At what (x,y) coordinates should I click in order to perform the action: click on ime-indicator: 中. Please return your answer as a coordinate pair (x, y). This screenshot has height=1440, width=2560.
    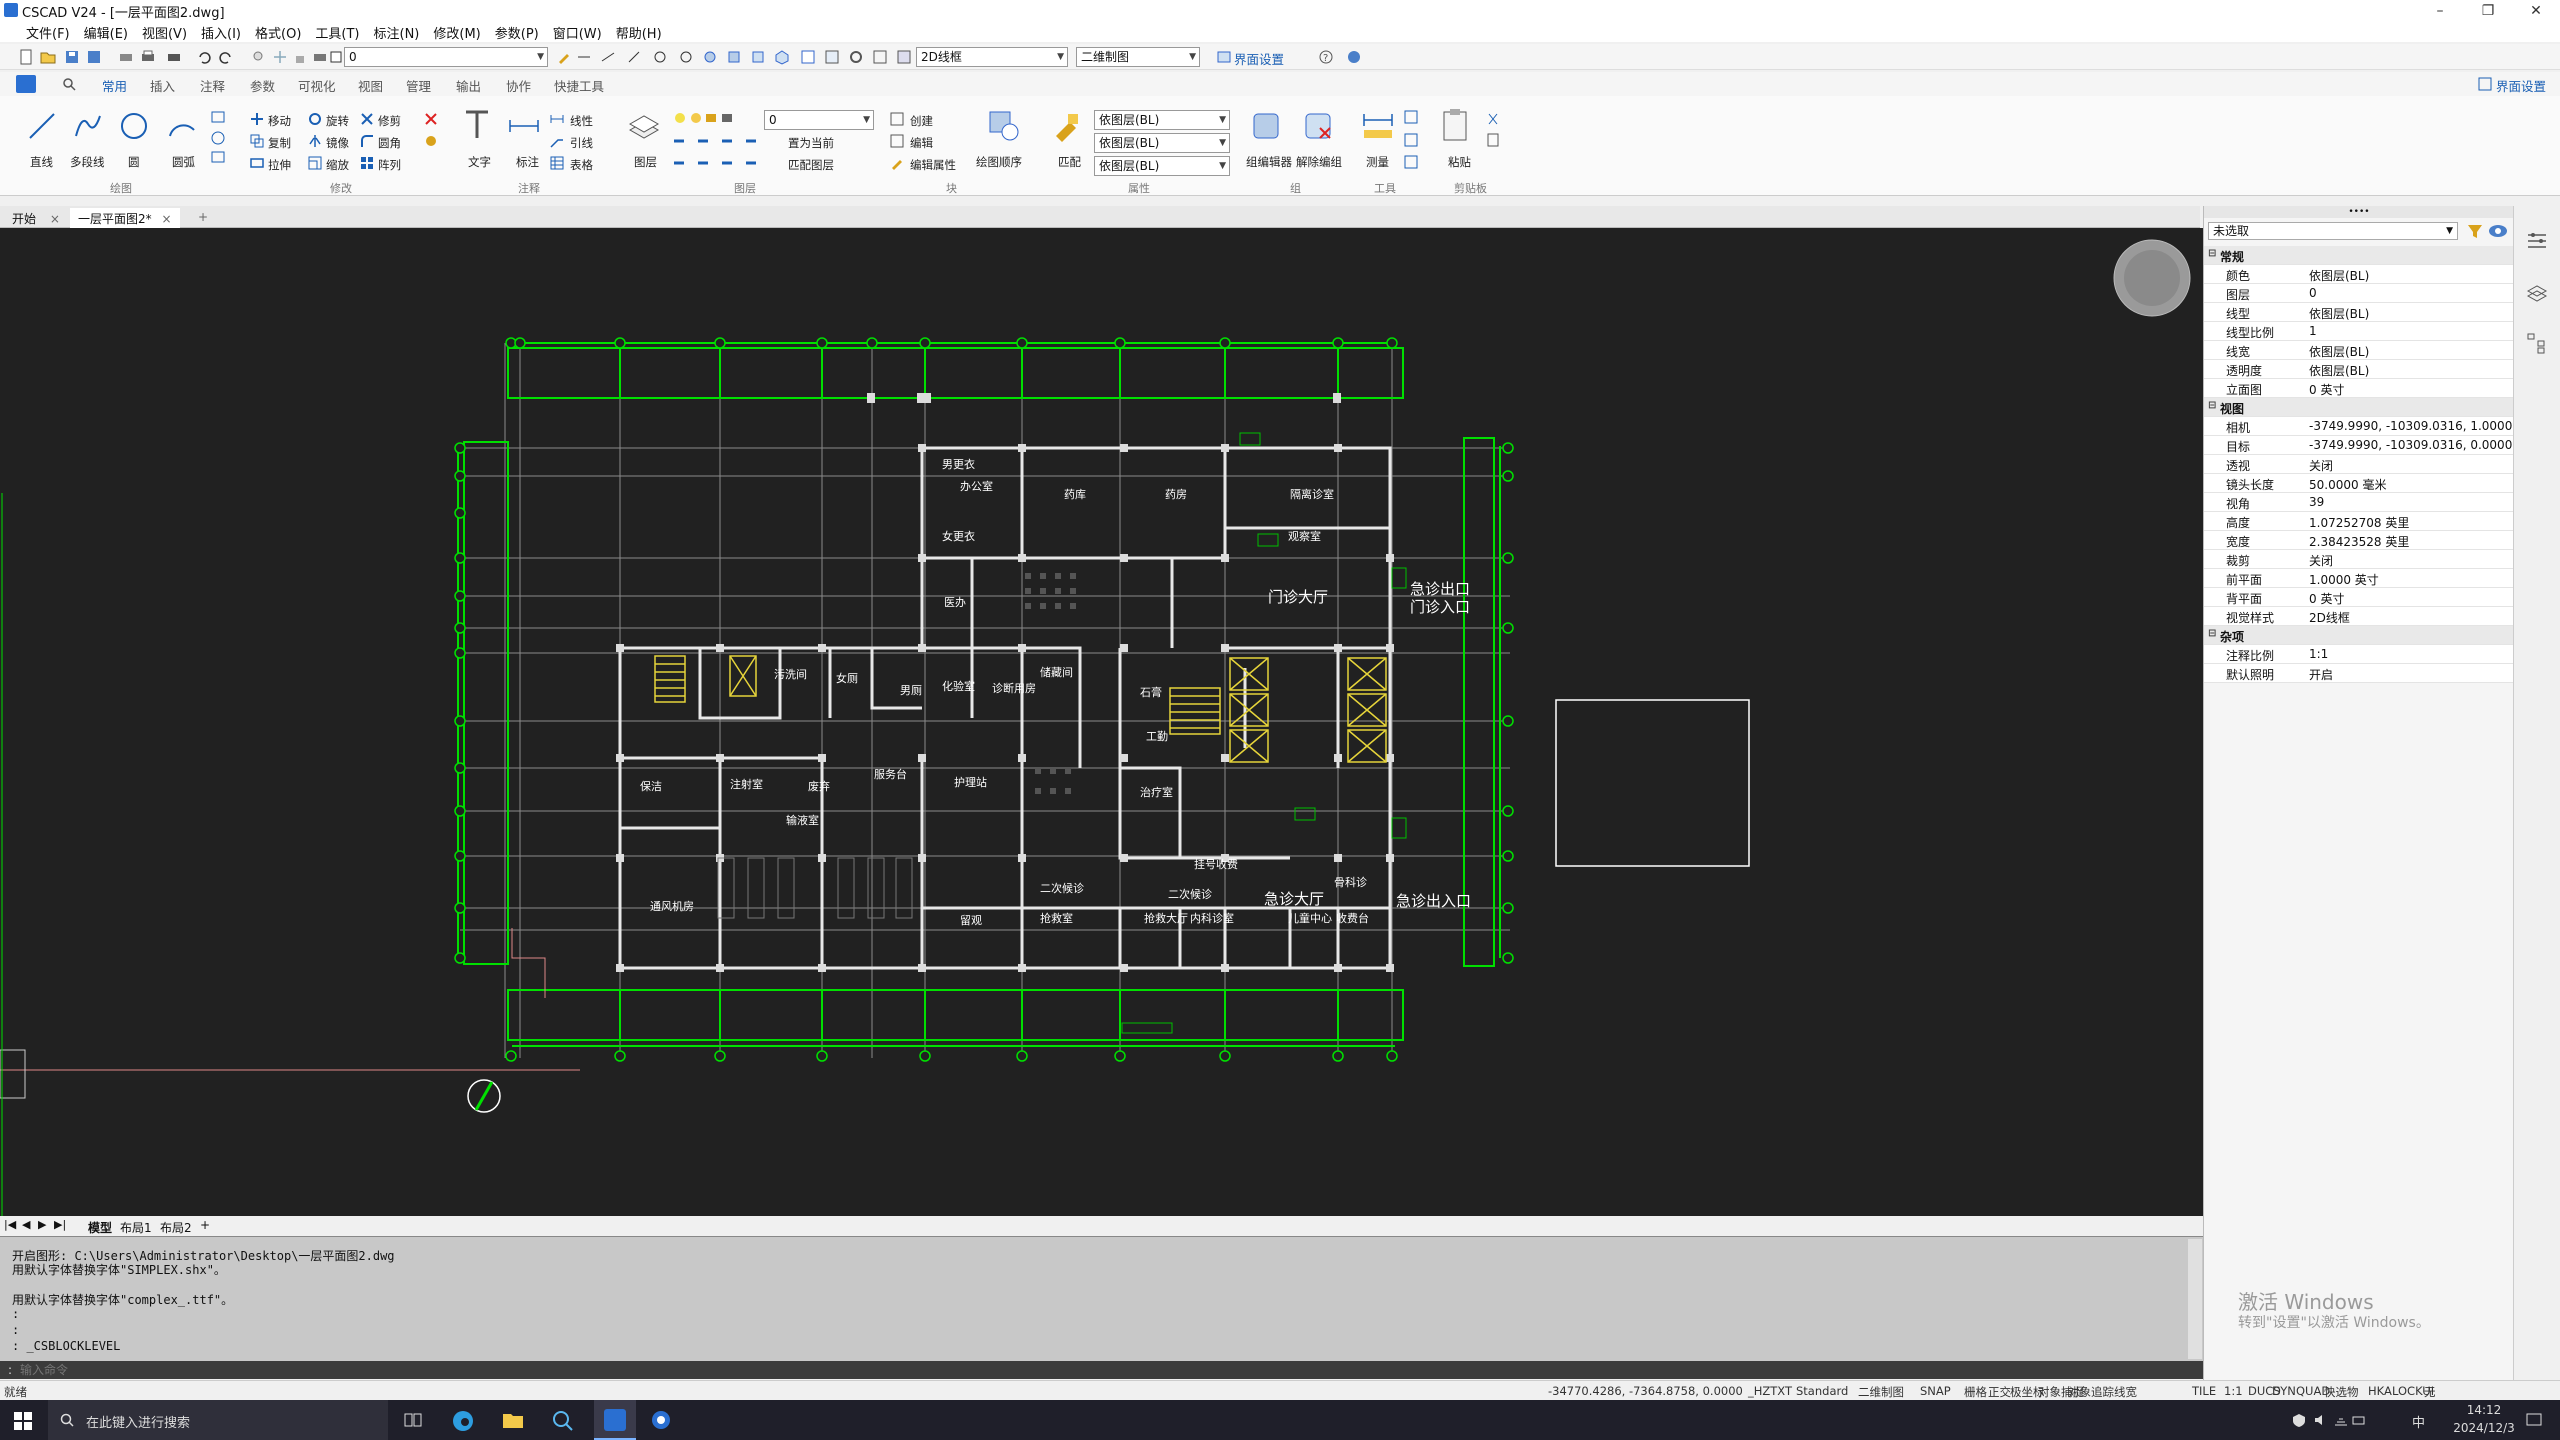
    Looking at the image, I should click on (2418, 1421).